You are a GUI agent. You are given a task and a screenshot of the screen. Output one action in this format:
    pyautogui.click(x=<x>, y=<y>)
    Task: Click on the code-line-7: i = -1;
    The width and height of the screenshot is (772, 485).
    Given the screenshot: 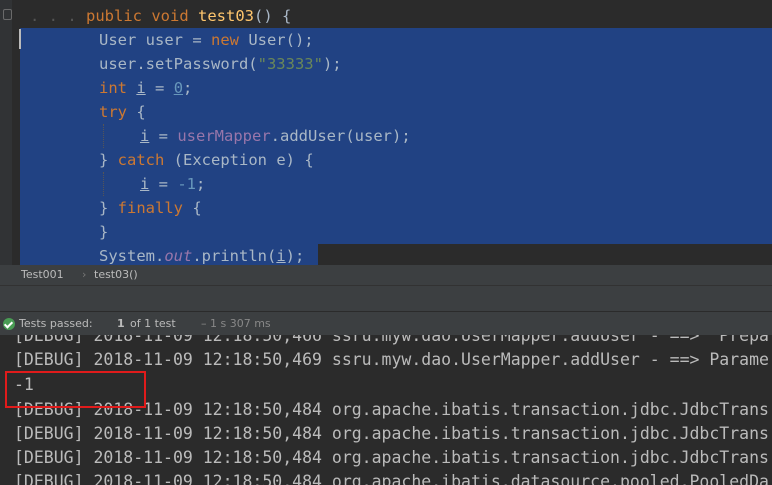 What is the action you would take?
    pyautogui.click(x=172, y=184)
    